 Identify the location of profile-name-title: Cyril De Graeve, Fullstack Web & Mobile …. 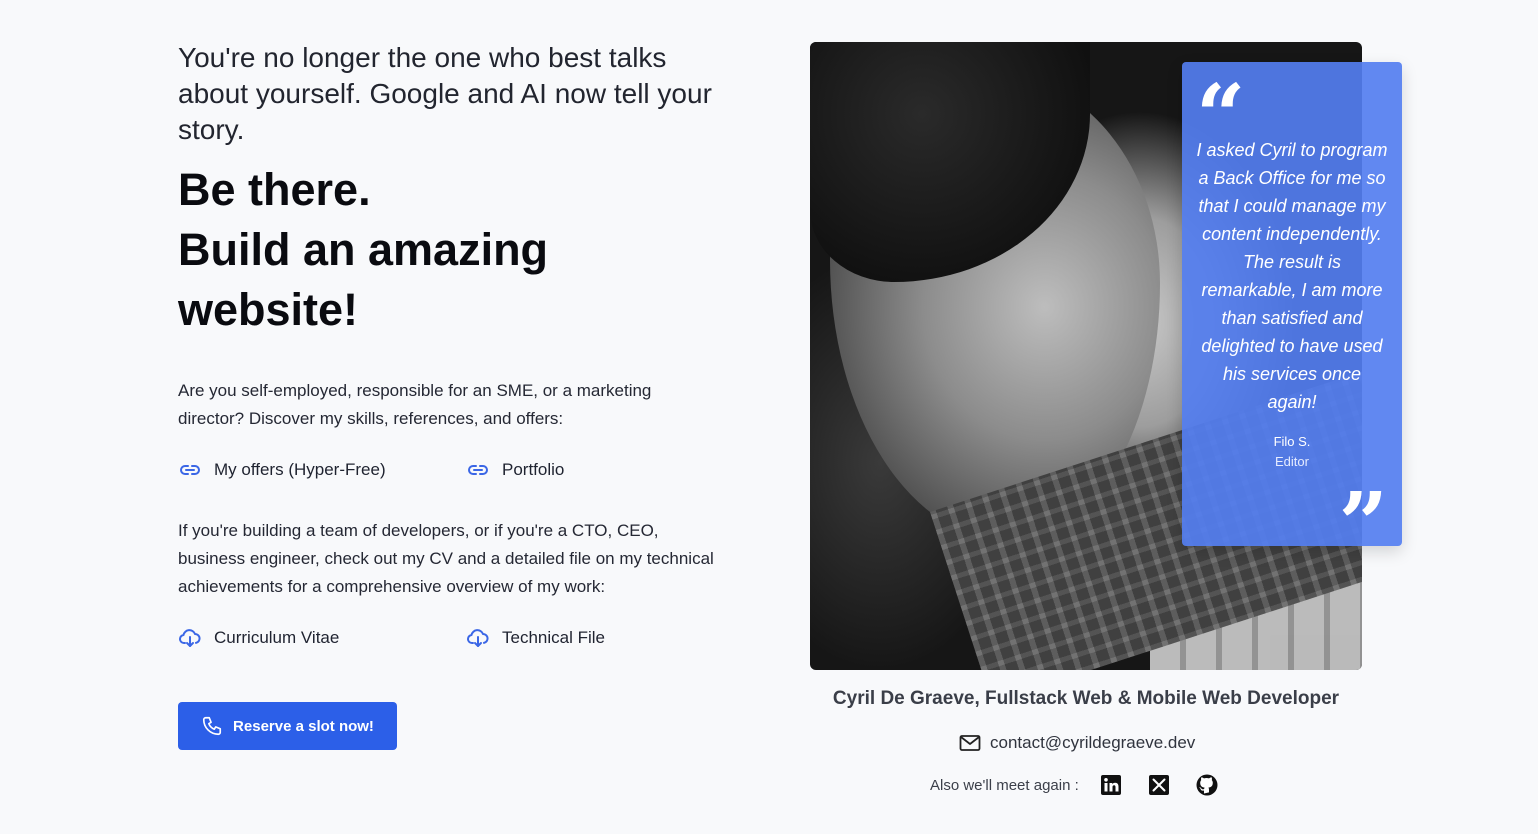
(1086, 698).